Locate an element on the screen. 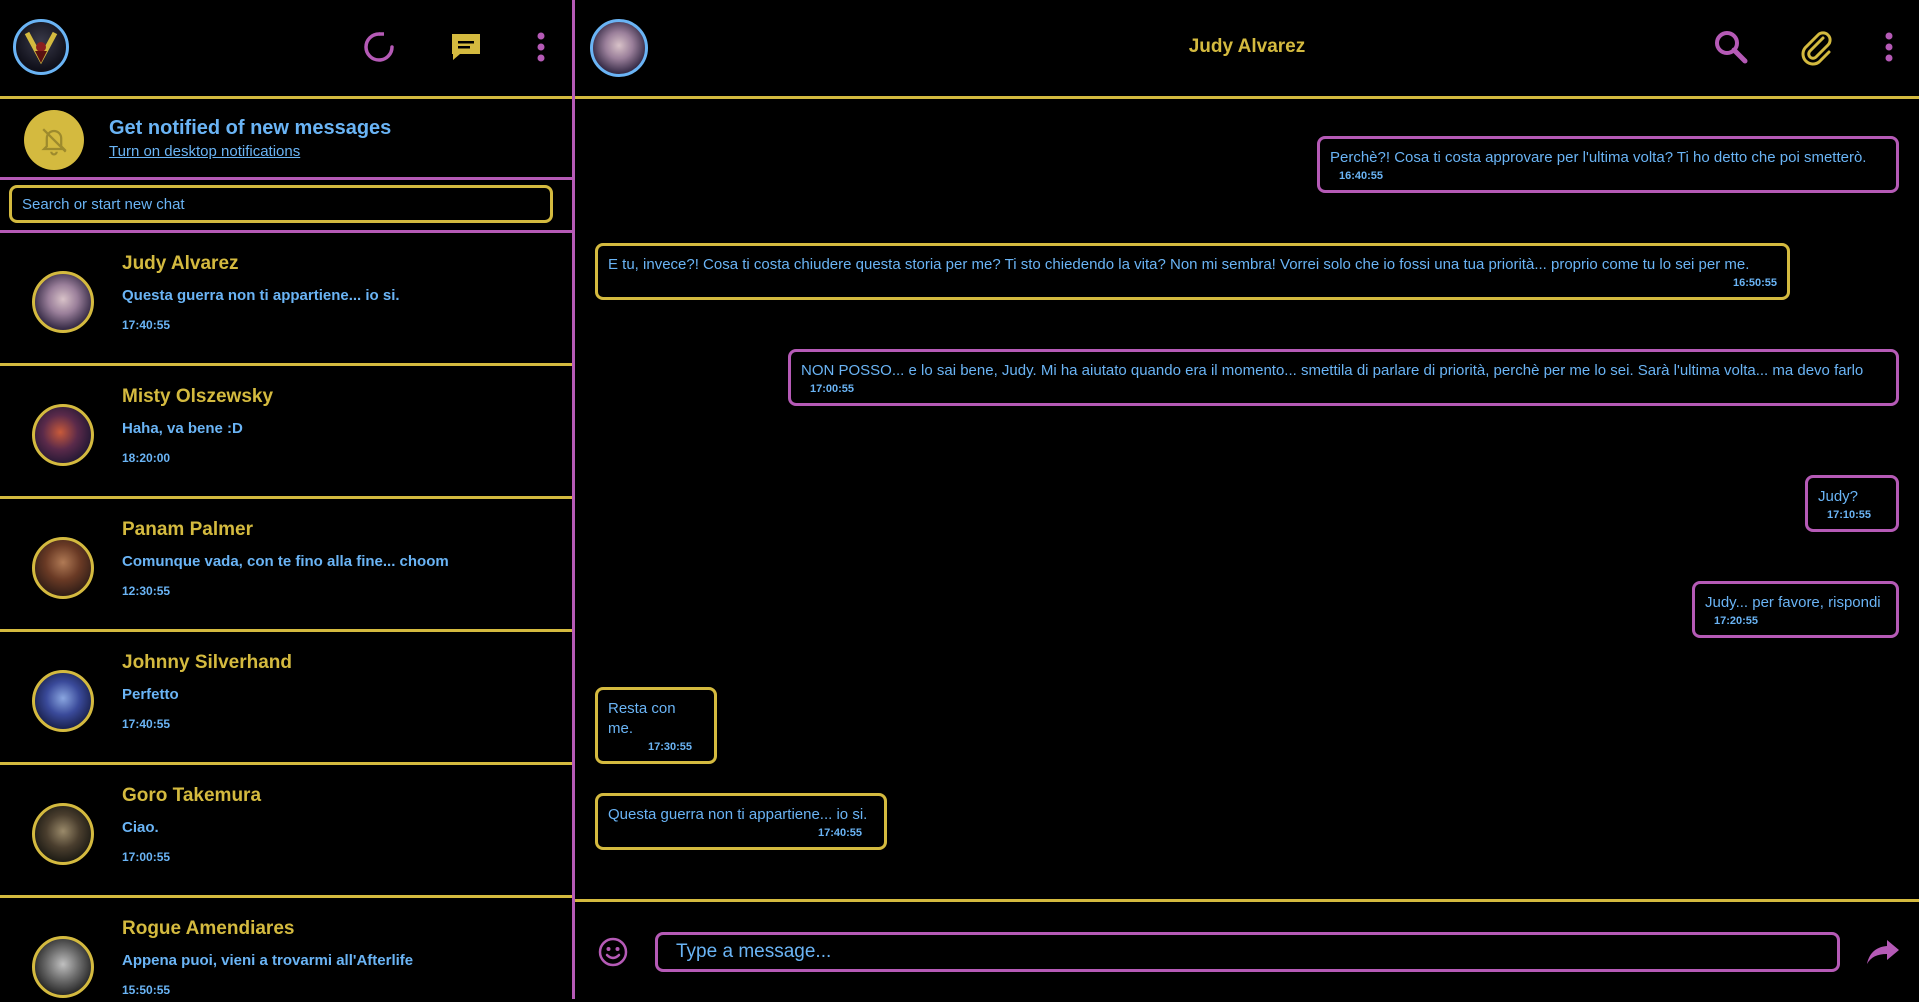 Image resolution: width=1919 pixels, height=1002 pixels. chat-time: 17:00:55 is located at coordinates (146, 857).